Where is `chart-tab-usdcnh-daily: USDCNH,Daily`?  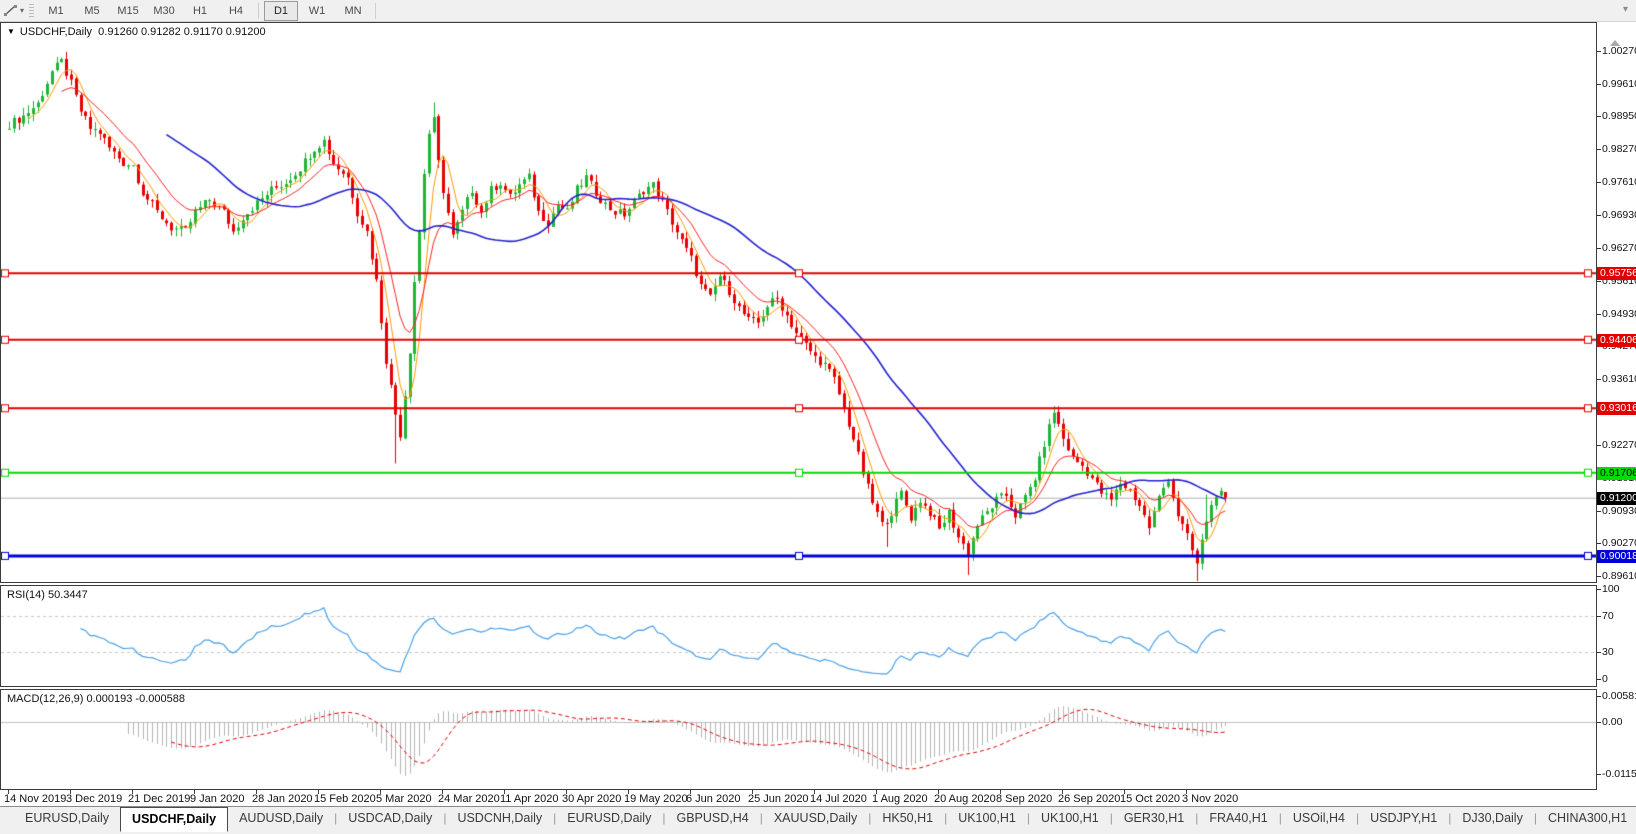 chart-tab-usdcnh-daily: USDCNH,Daily is located at coordinates (499, 818).